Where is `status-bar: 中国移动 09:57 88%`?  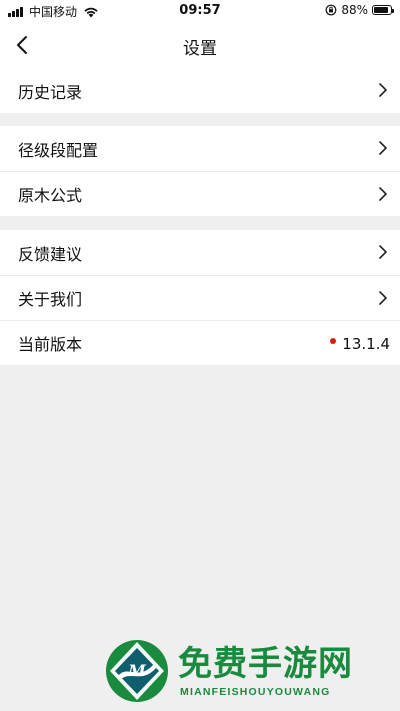
status-bar: 中国移动 09:57 88% is located at coordinates (200, 11).